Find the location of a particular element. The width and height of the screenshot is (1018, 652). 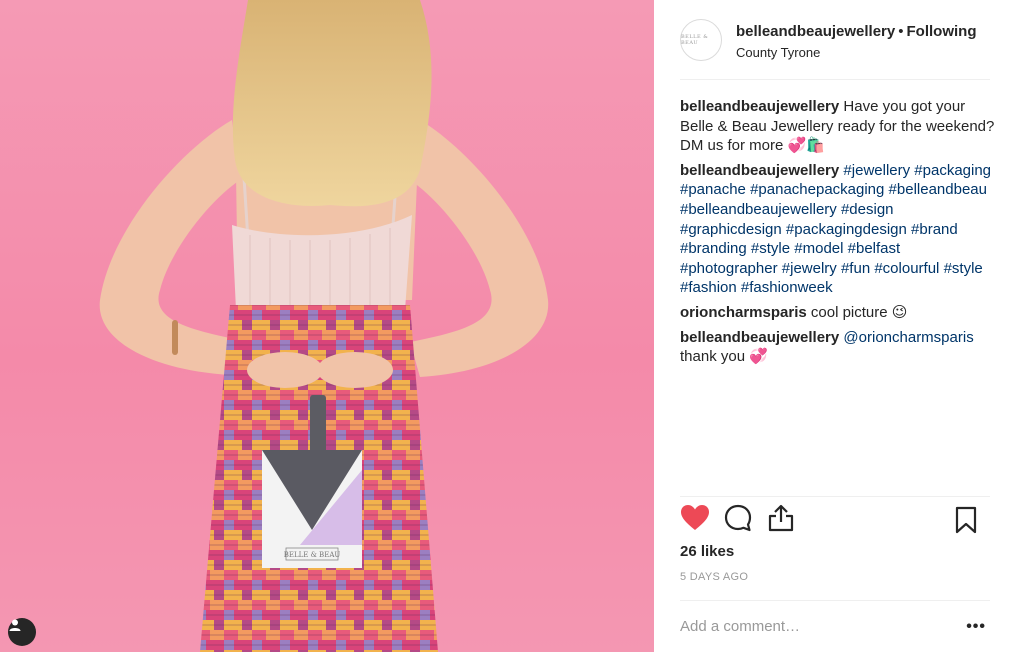

hashtag-link: #belfast is located at coordinates (874, 248).